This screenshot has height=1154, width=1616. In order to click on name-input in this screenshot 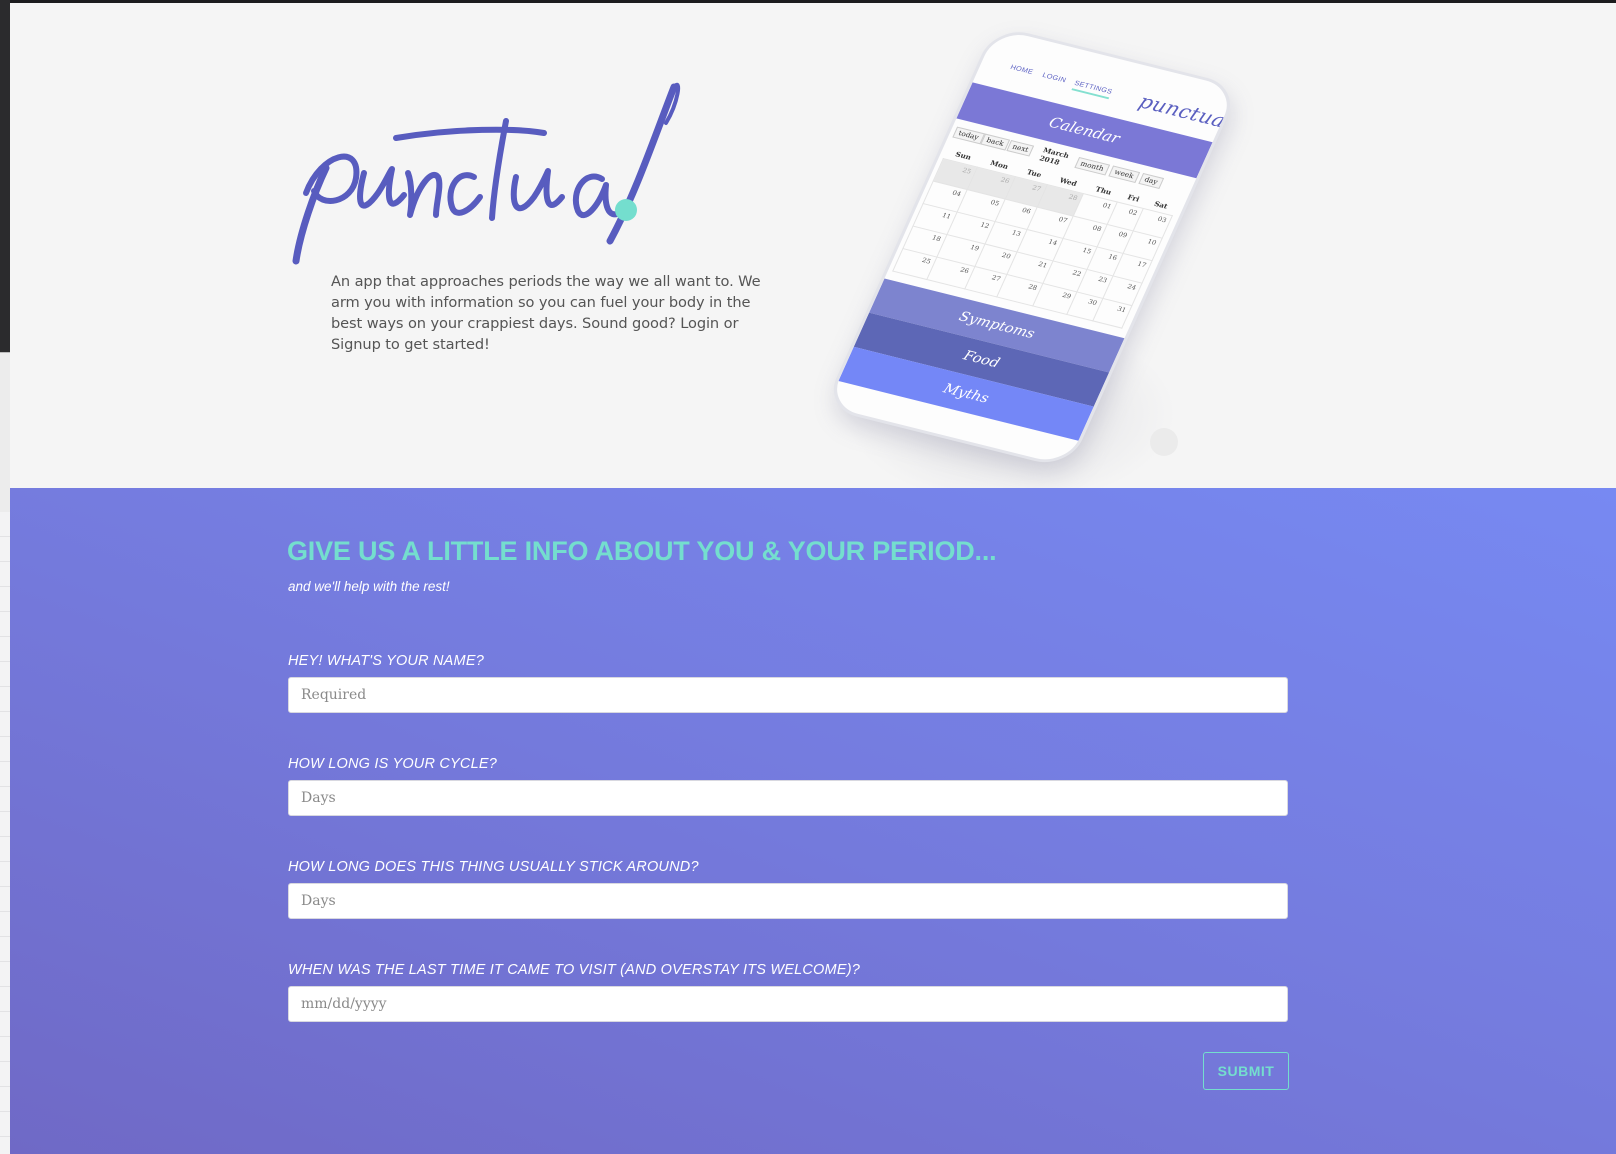, I will do `click(788, 695)`.